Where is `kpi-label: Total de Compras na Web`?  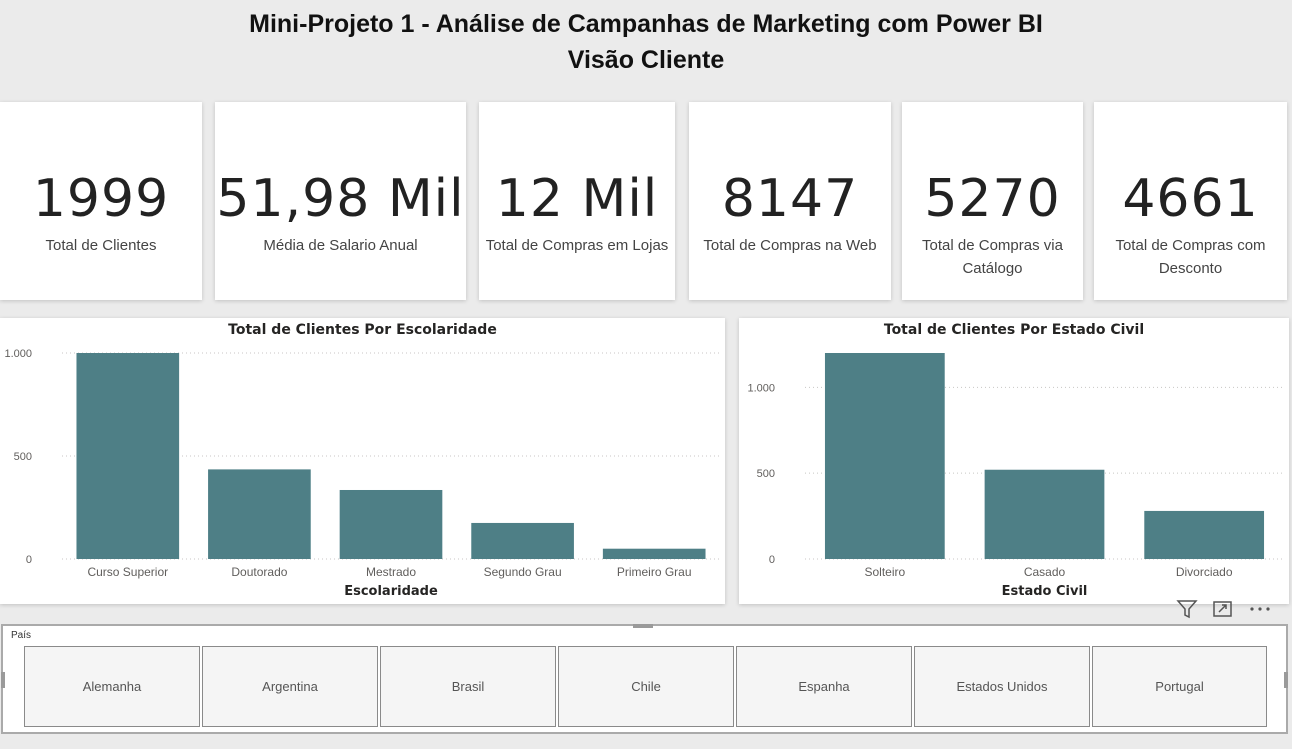
kpi-label: Total de Compras na Web is located at coordinates (790, 245).